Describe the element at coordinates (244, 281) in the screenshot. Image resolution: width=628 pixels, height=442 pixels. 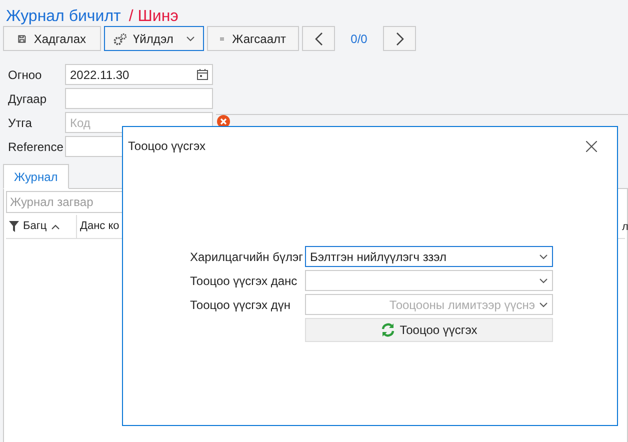
I see `field-label: Тооцоо үүсгэх данс` at that location.